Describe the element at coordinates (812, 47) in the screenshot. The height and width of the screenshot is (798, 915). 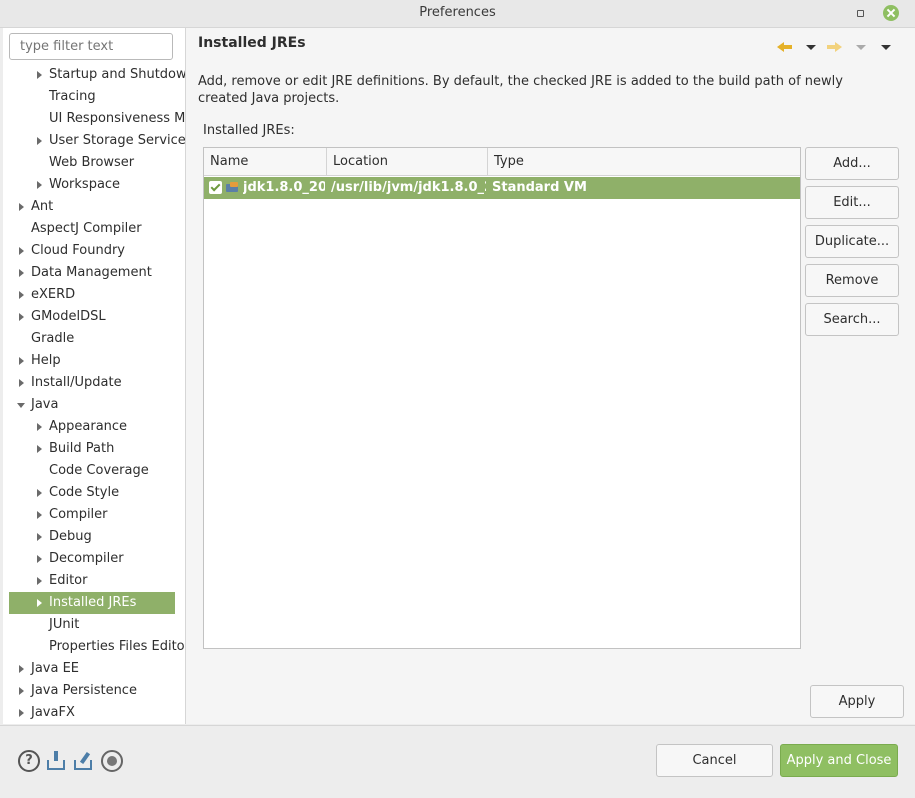
I see `back-menu-chevron-down-icon` at that location.